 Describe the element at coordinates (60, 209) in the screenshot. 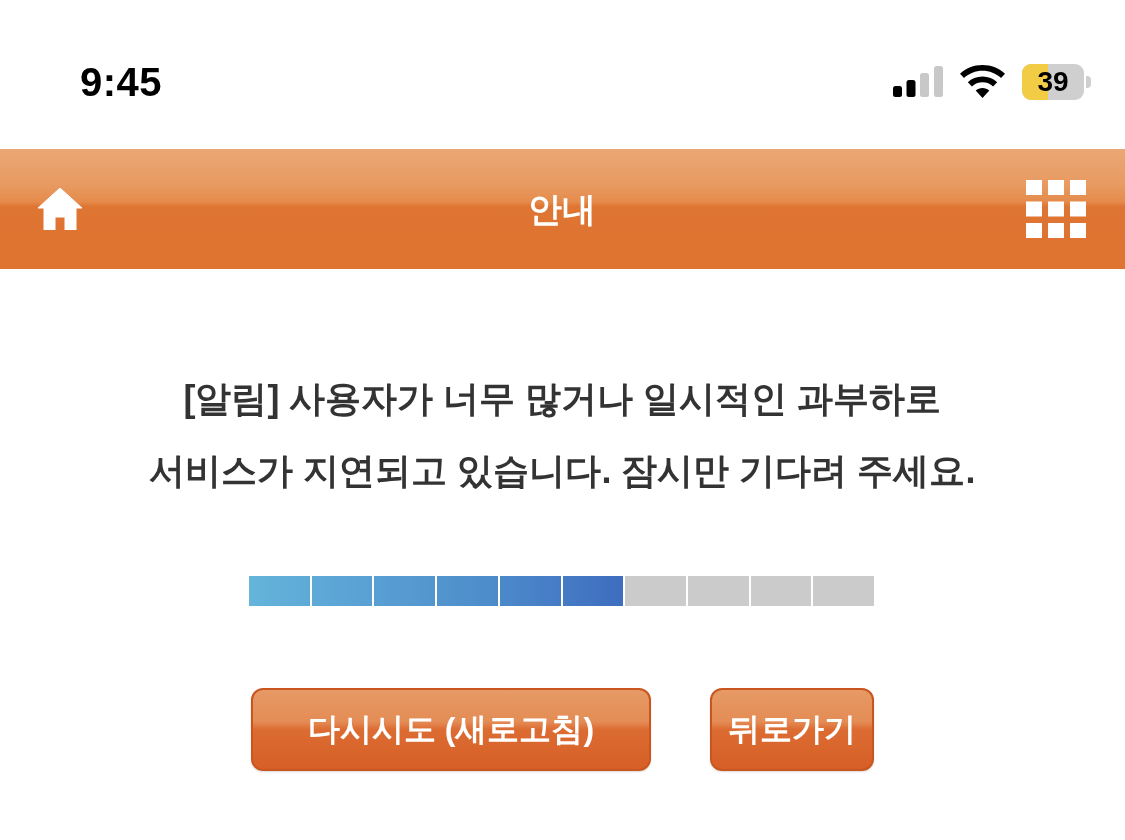

I see `home-icon` at that location.